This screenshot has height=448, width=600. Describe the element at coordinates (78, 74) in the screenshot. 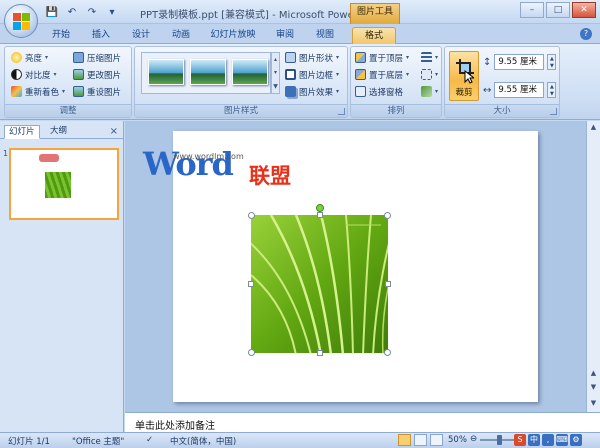

I see `change-picture-icon` at that location.